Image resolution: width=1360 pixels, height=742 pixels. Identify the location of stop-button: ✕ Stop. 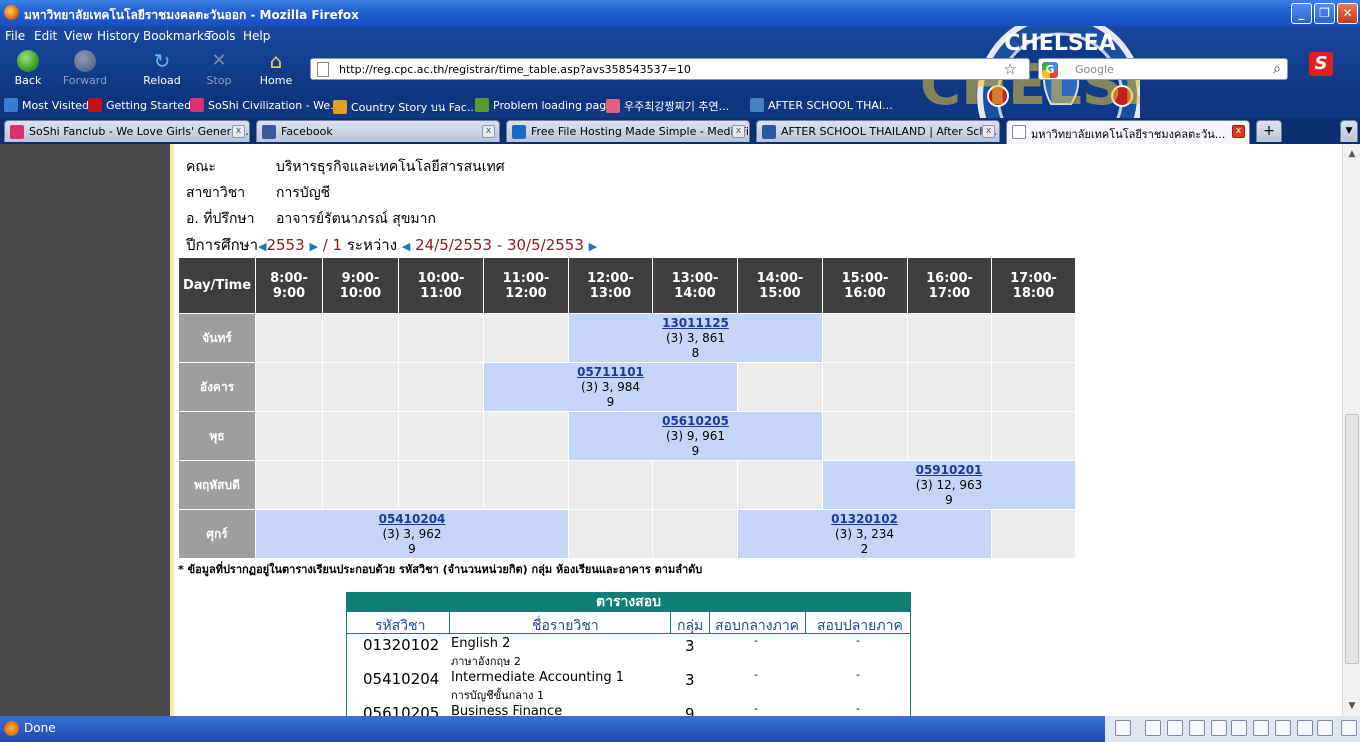
(219, 67).